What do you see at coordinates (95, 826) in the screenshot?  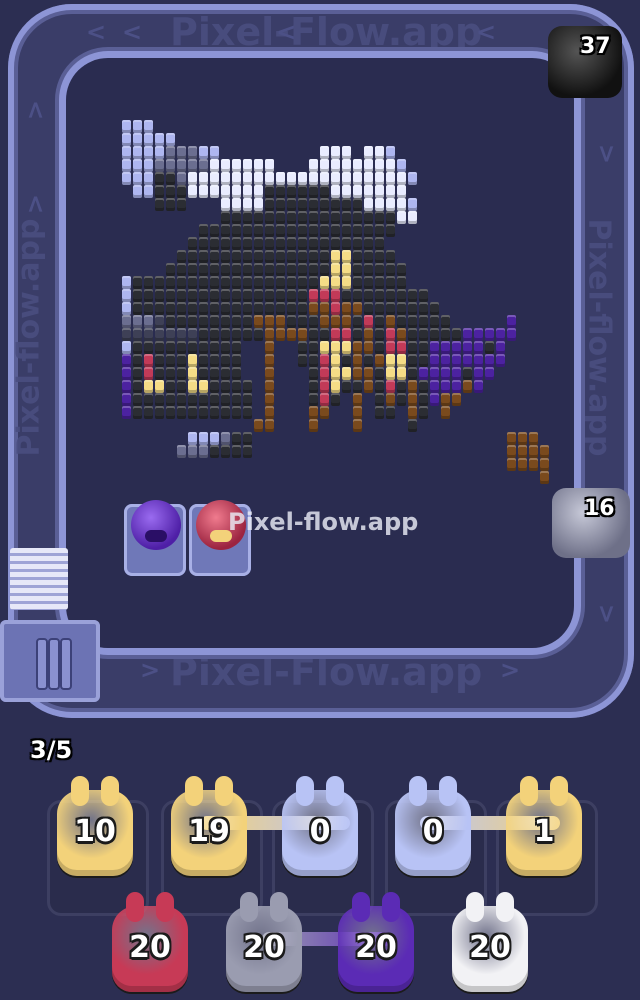 I see `bunny-shooter: 10` at bounding box center [95, 826].